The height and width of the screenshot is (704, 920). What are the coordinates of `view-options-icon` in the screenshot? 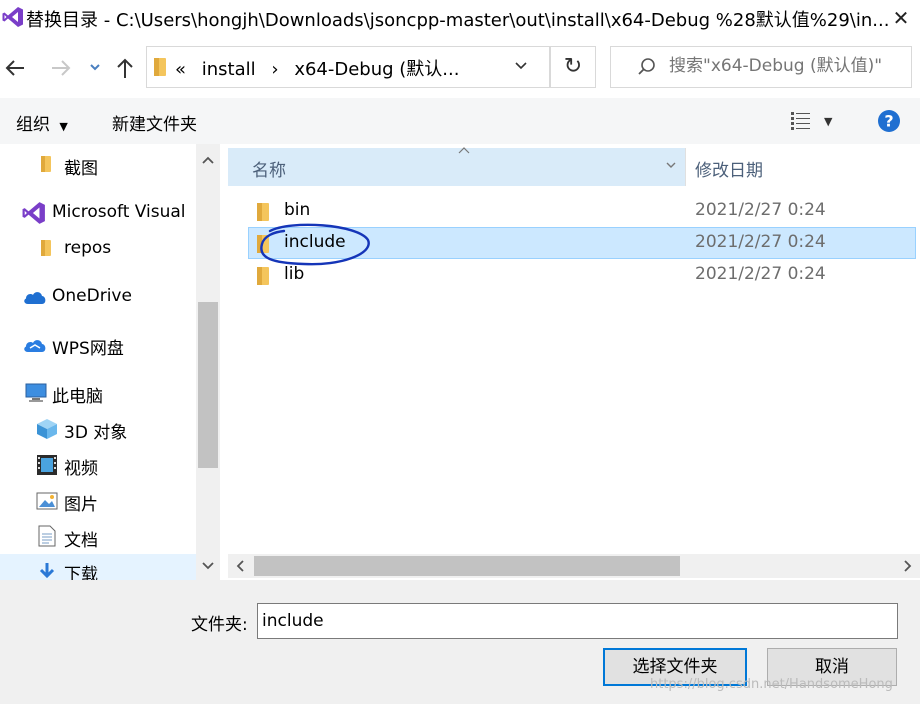 It's located at (801, 121).